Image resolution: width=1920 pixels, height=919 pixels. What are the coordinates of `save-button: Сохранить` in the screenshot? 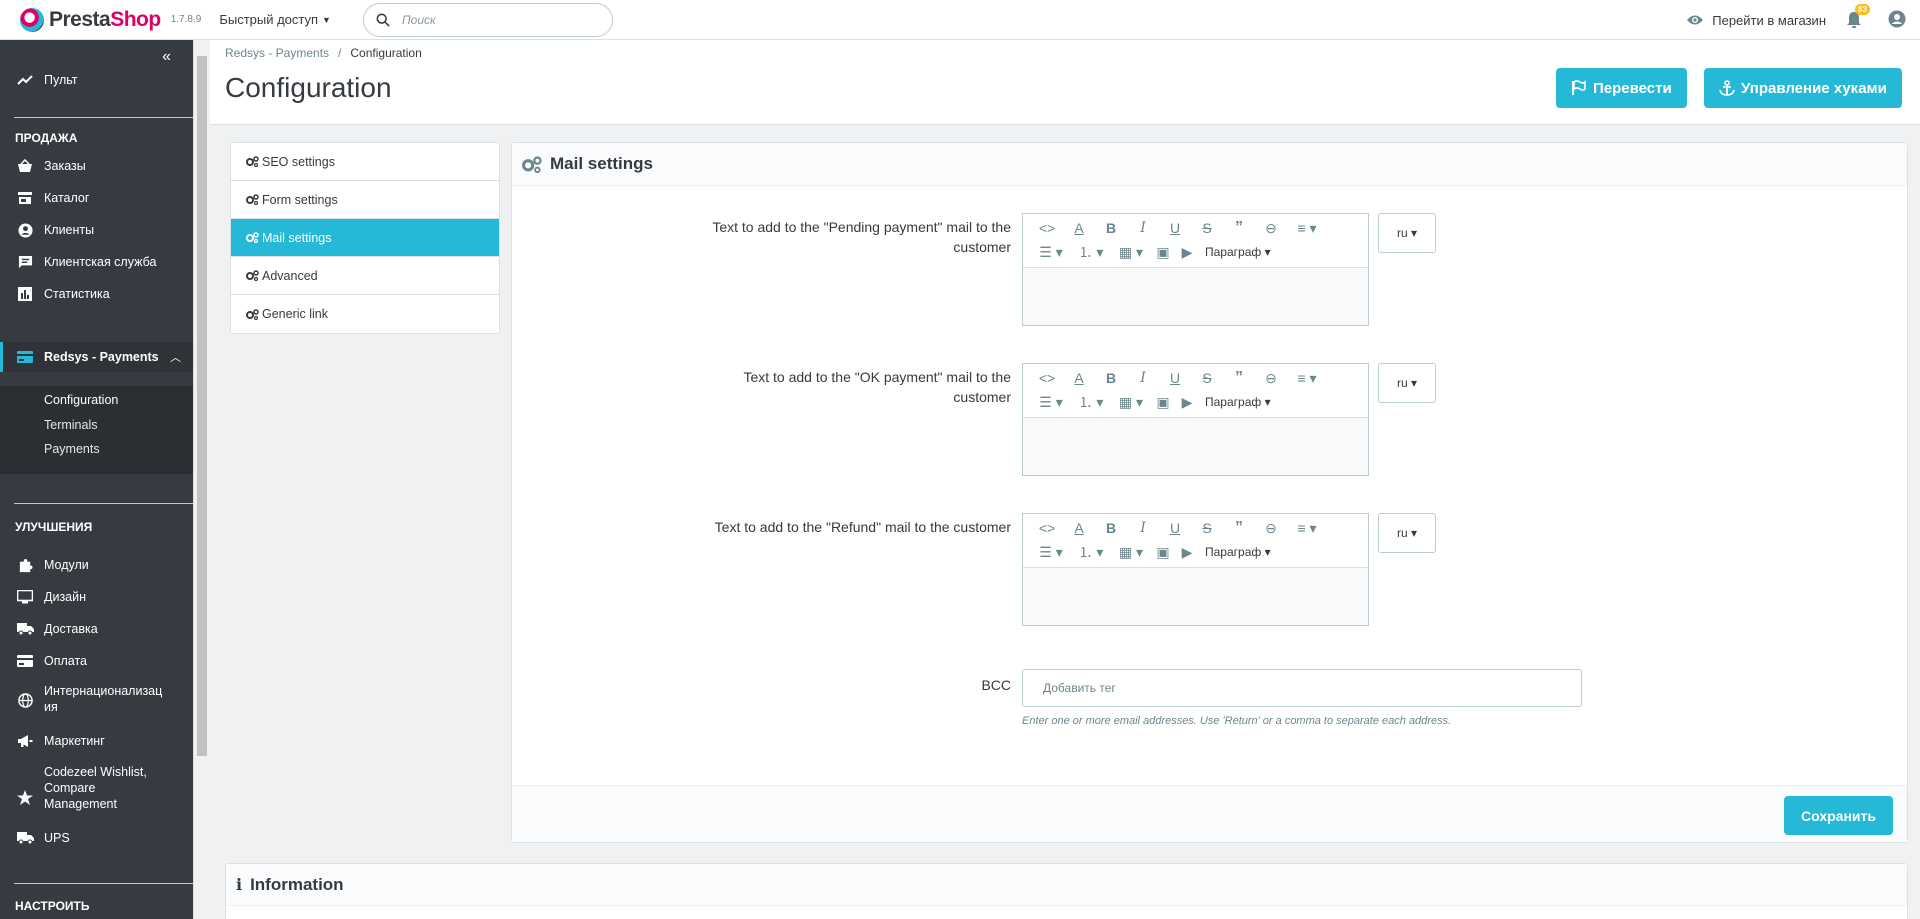 It's located at (1838, 815).